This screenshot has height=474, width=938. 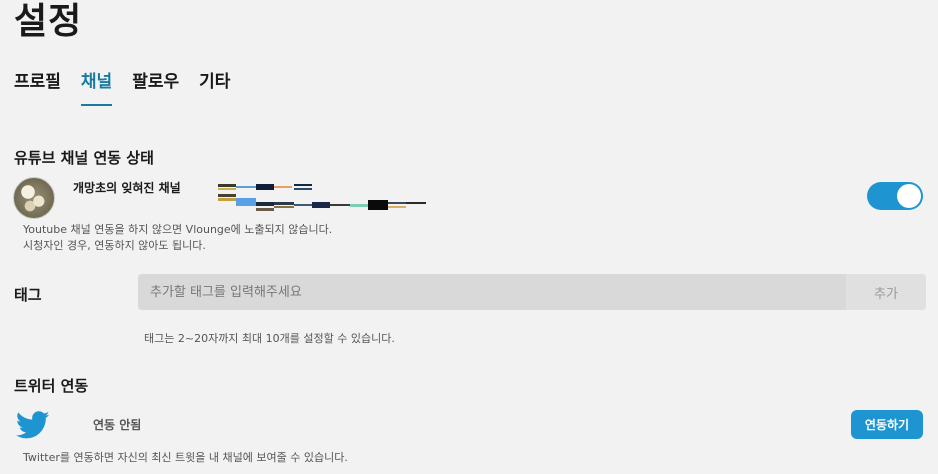 What do you see at coordinates (84, 158) in the screenshot?
I see `youtube-section-title: 유튜브 채널 연동 상태` at bounding box center [84, 158].